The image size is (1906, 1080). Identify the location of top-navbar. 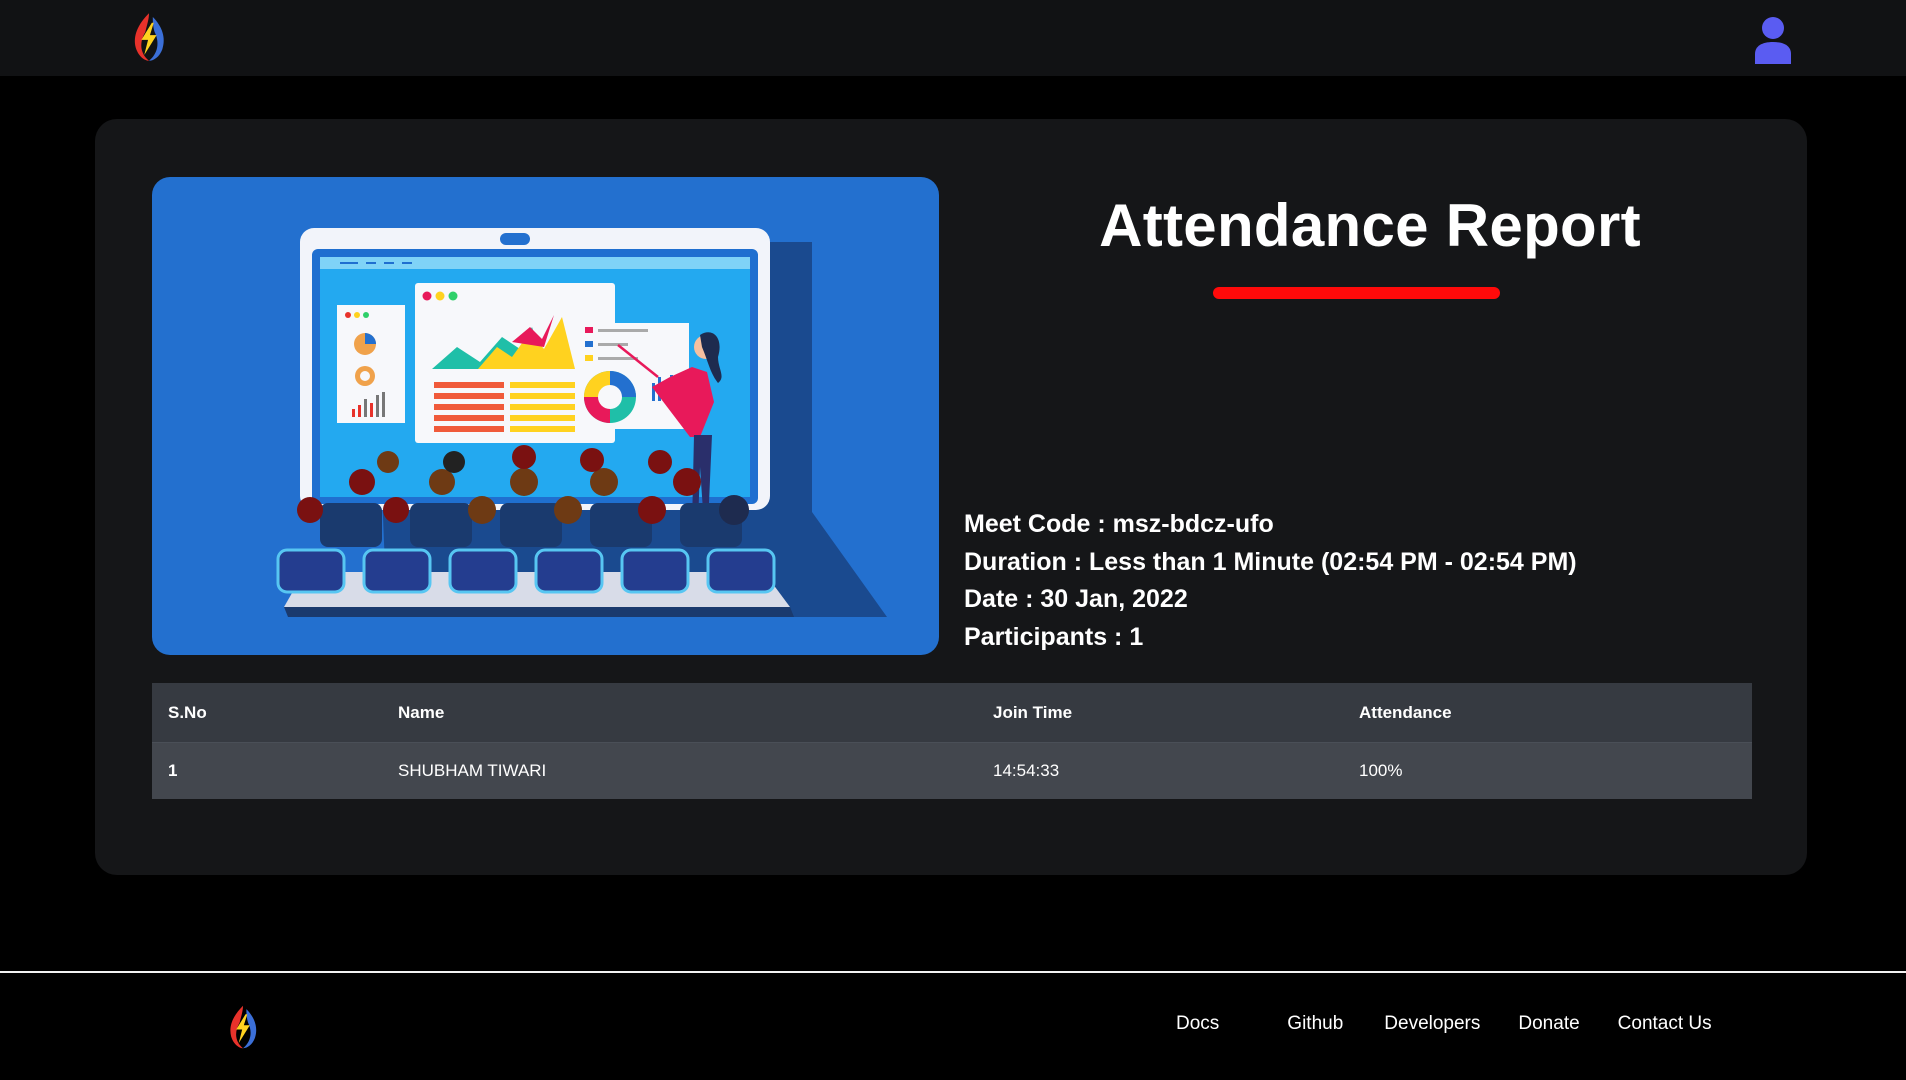
(953, 38).